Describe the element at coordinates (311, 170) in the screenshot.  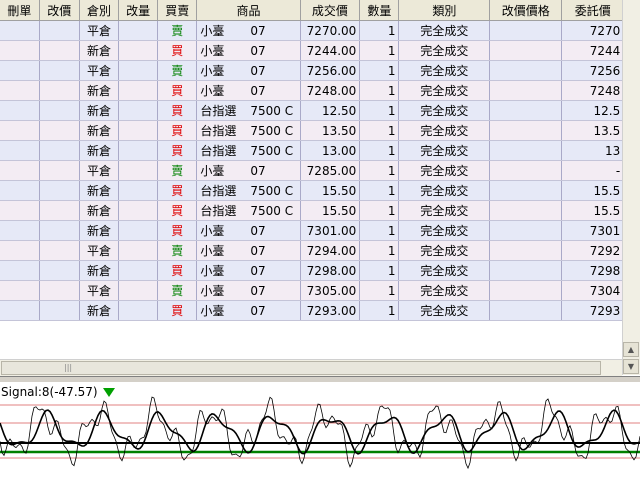
I see `table-row: 平倉 賣小臺 07 7285.00 1 完全成交 -` at that location.